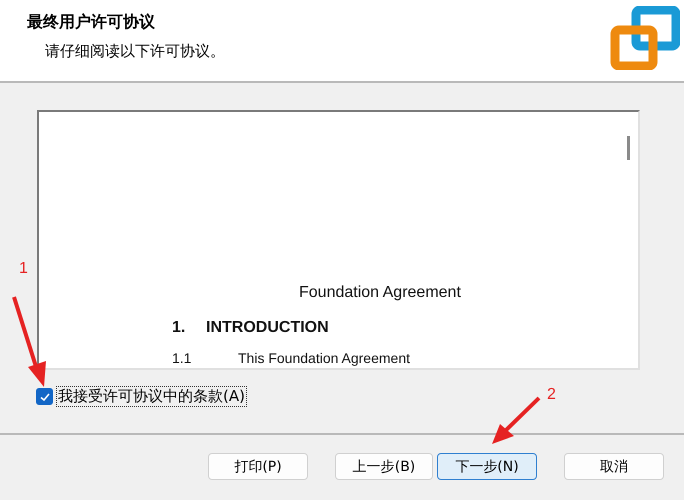 This screenshot has width=684, height=500. I want to click on wizard-button: 取消, so click(614, 466).